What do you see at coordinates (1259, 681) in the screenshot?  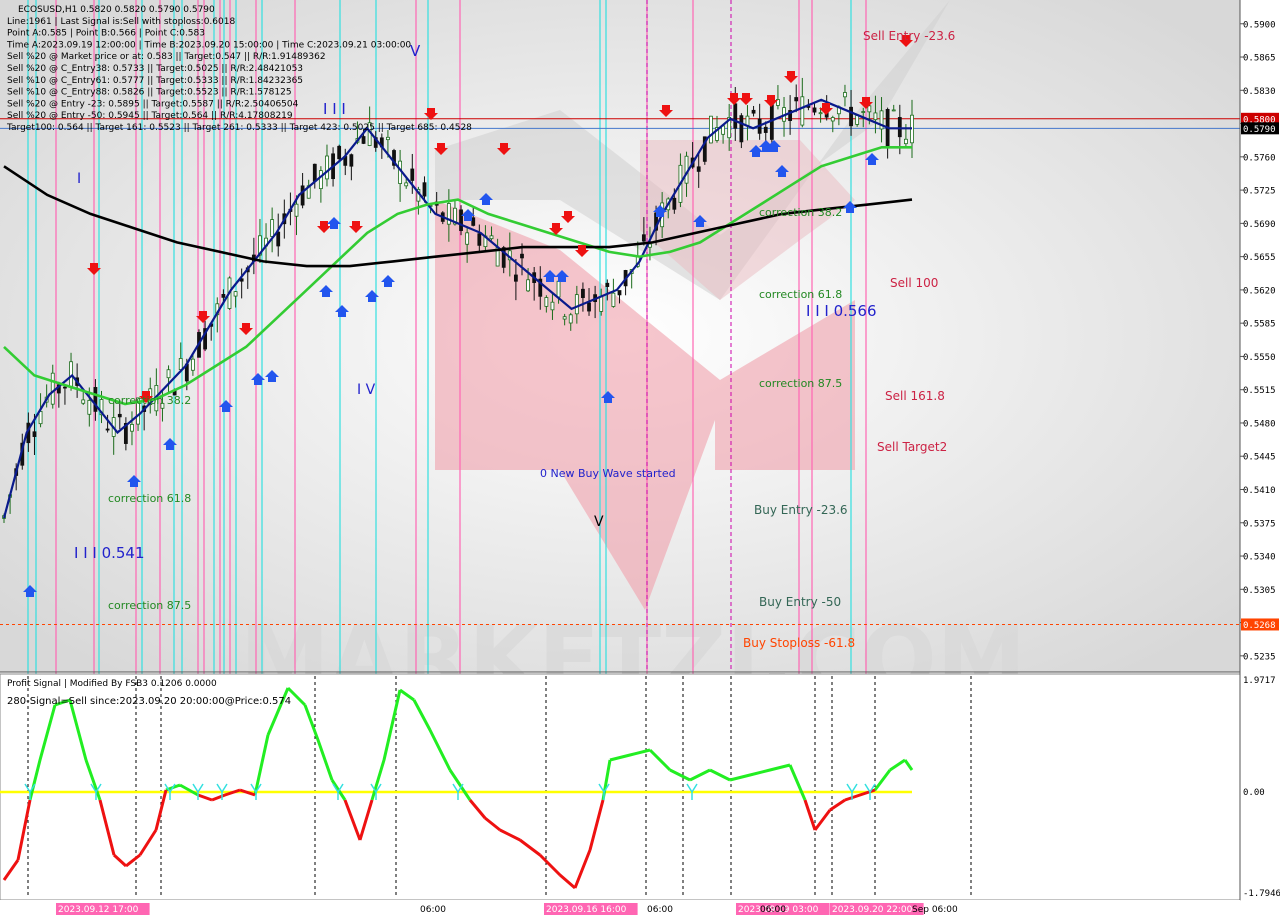 I see `indicator-tick-label: 1.9717` at bounding box center [1259, 681].